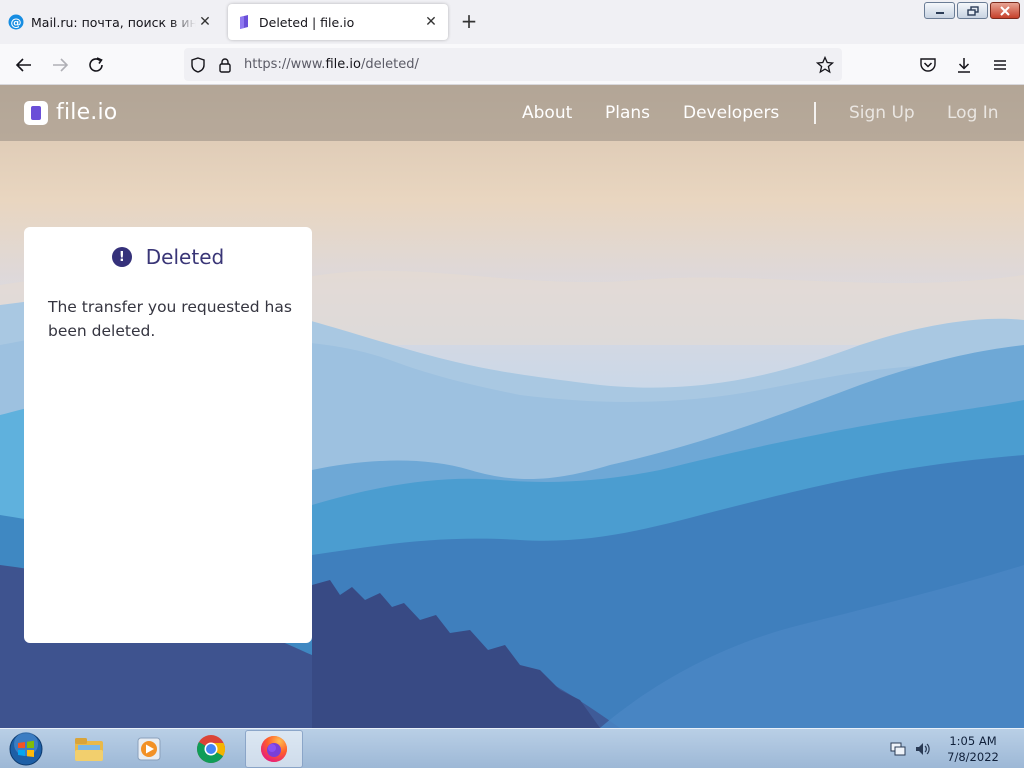  I want to click on media-player-icon, so click(149, 749).